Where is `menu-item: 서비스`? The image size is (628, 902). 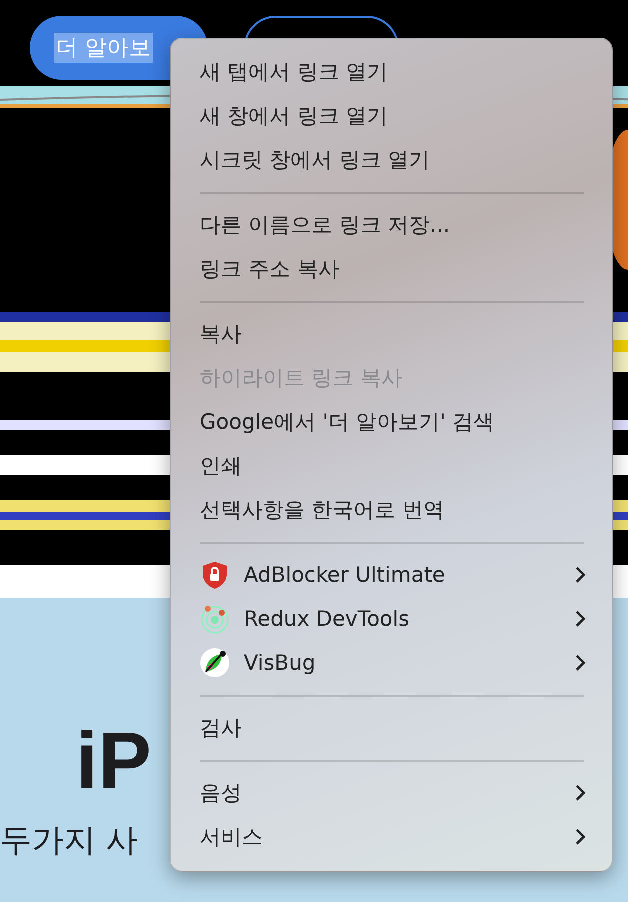 menu-item: 서비스 is located at coordinates (391, 837).